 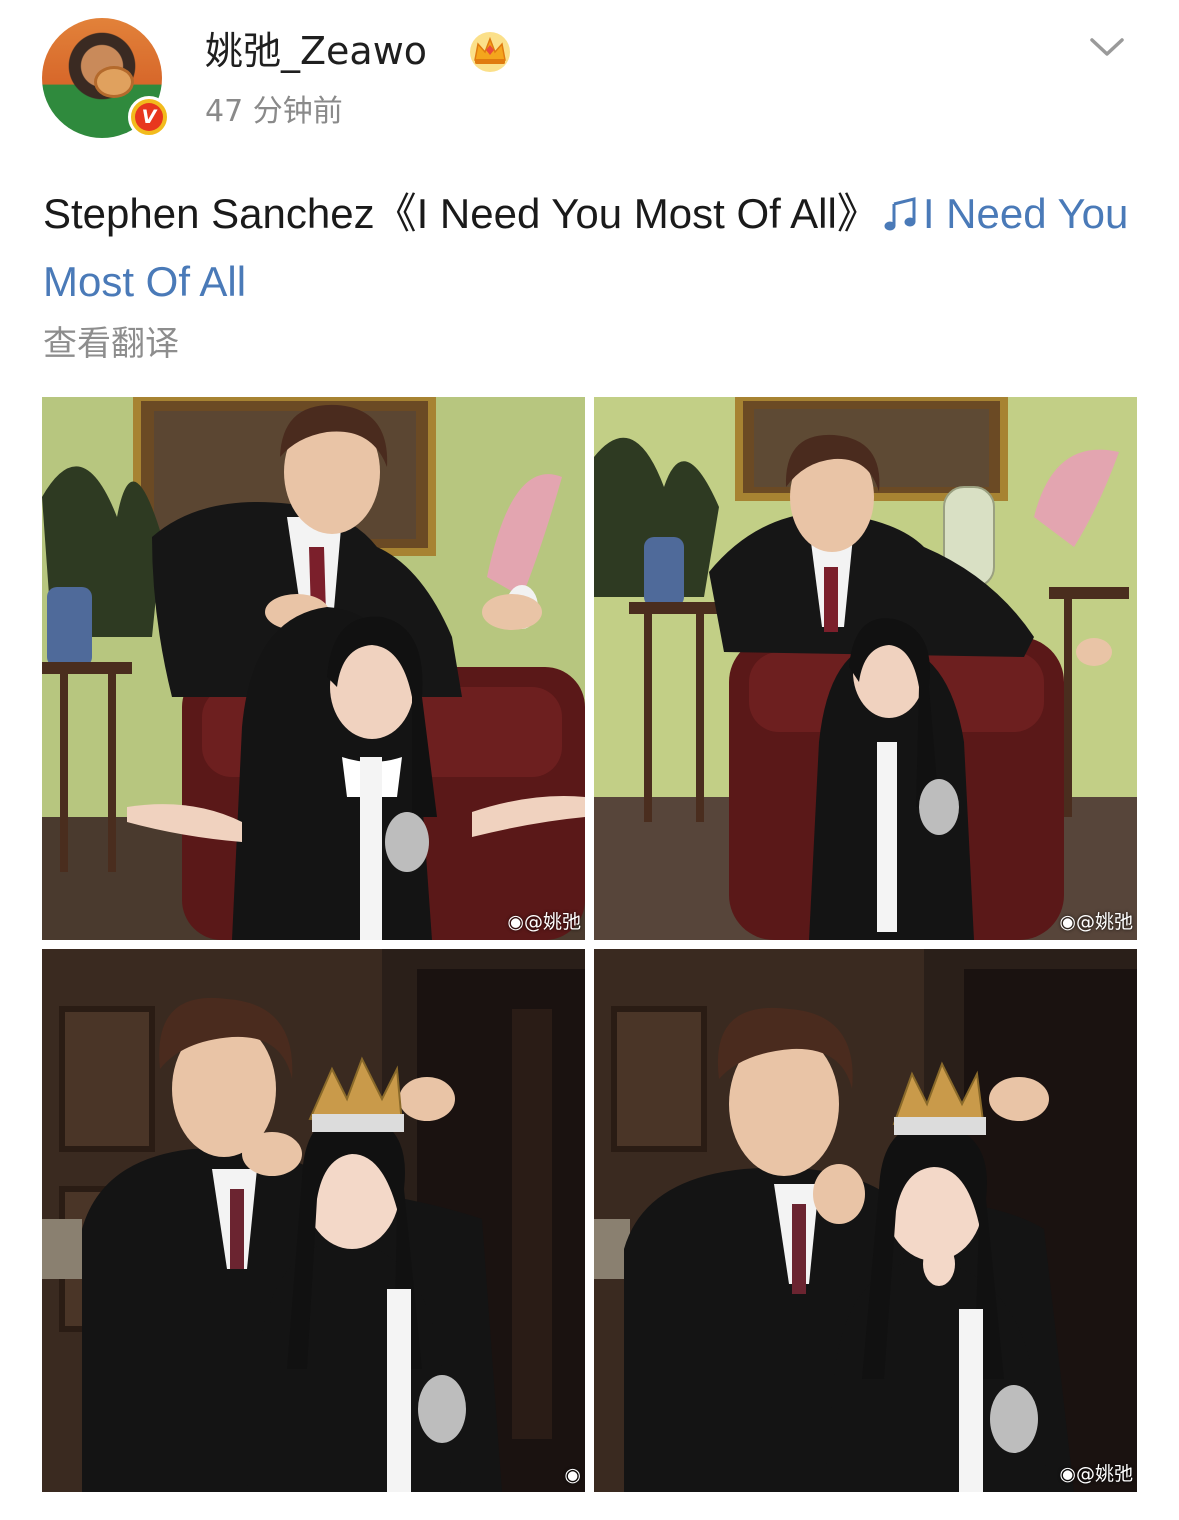 What do you see at coordinates (900, 214) in the screenshot?
I see `music-note-icon` at bounding box center [900, 214].